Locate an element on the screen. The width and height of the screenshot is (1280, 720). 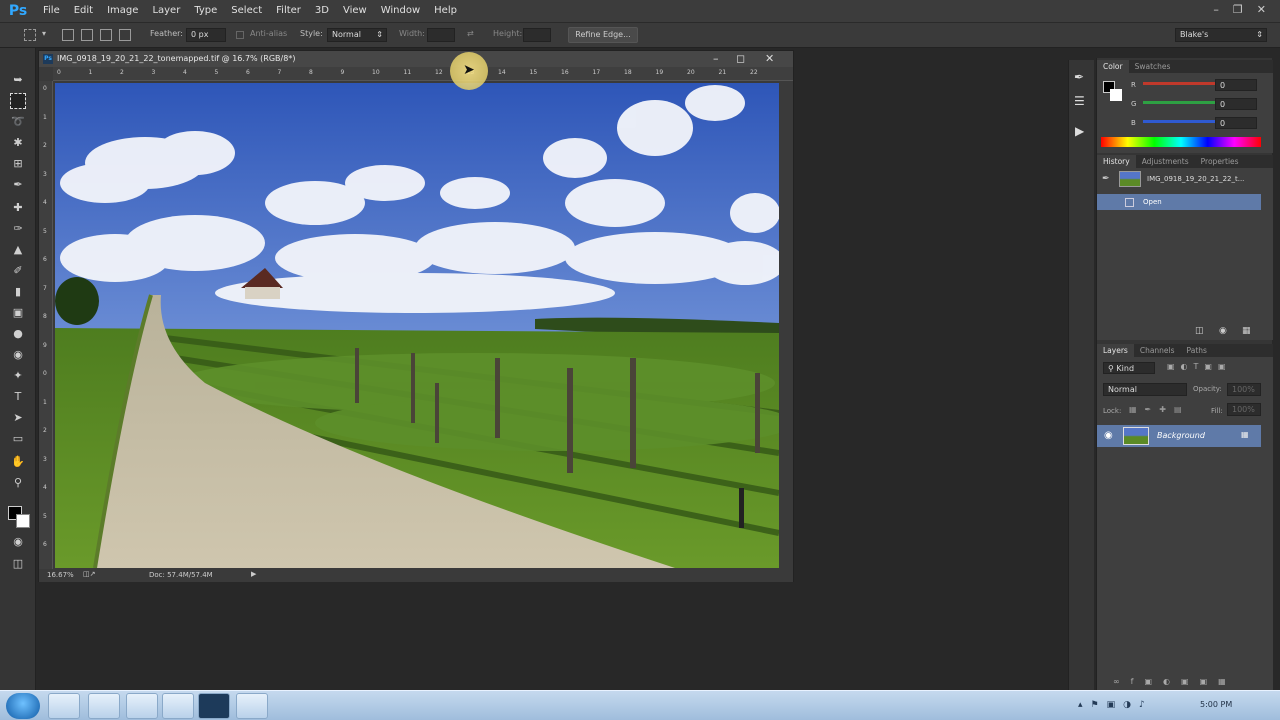
new-document-from-state-icon: ◫ is located at coordinates (1199, 331).